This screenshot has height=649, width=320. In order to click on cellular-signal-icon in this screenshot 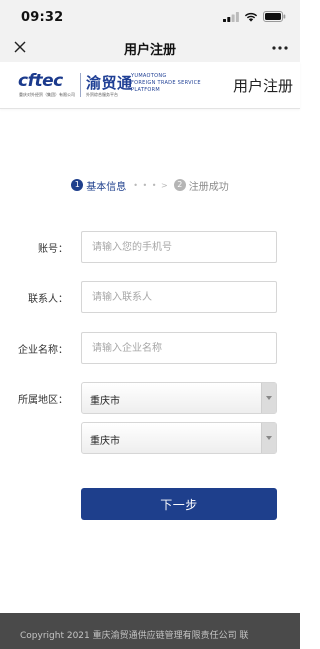, I will do `click(231, 16)`.